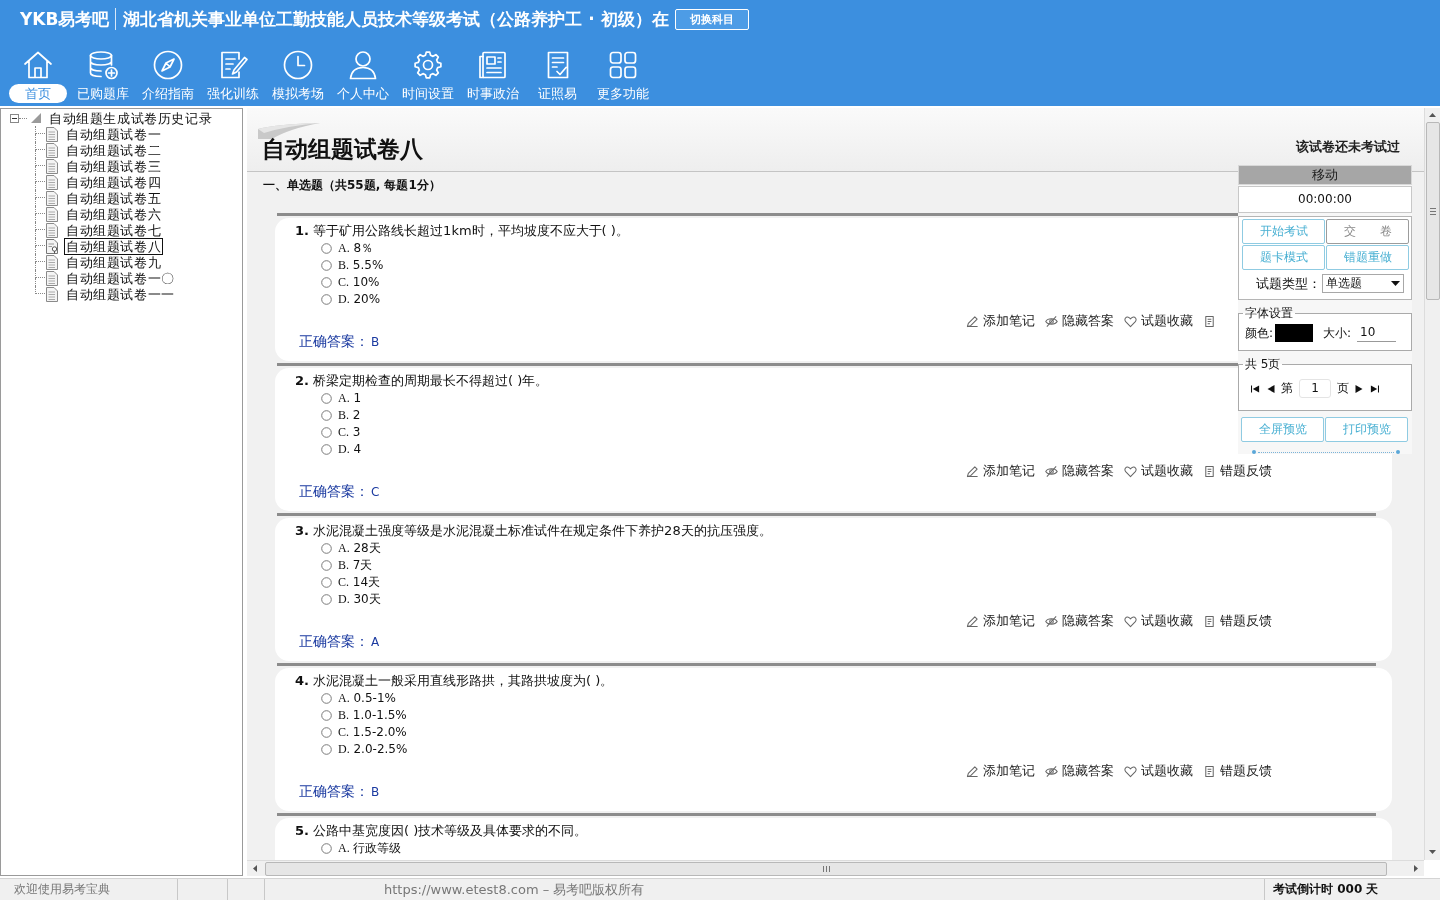 The height and width of the screenshot is (900, 1440). Describe the element at coordinates (462, 231) in the screenshot. I see `question-text: 1. 等于矿用公路线长超过1km时，平均坡度不应大于( )。` at that location.